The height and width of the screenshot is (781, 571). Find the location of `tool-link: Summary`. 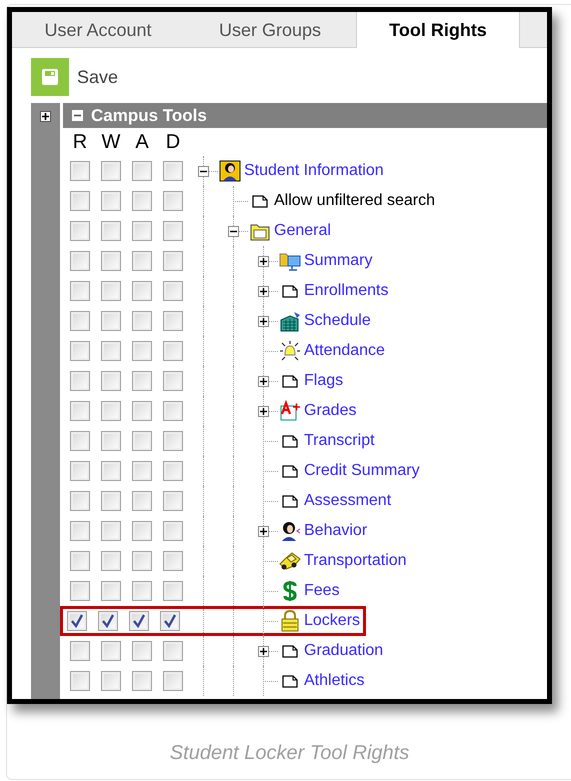

tool-link: Summary is located at coordinates (338, 261).